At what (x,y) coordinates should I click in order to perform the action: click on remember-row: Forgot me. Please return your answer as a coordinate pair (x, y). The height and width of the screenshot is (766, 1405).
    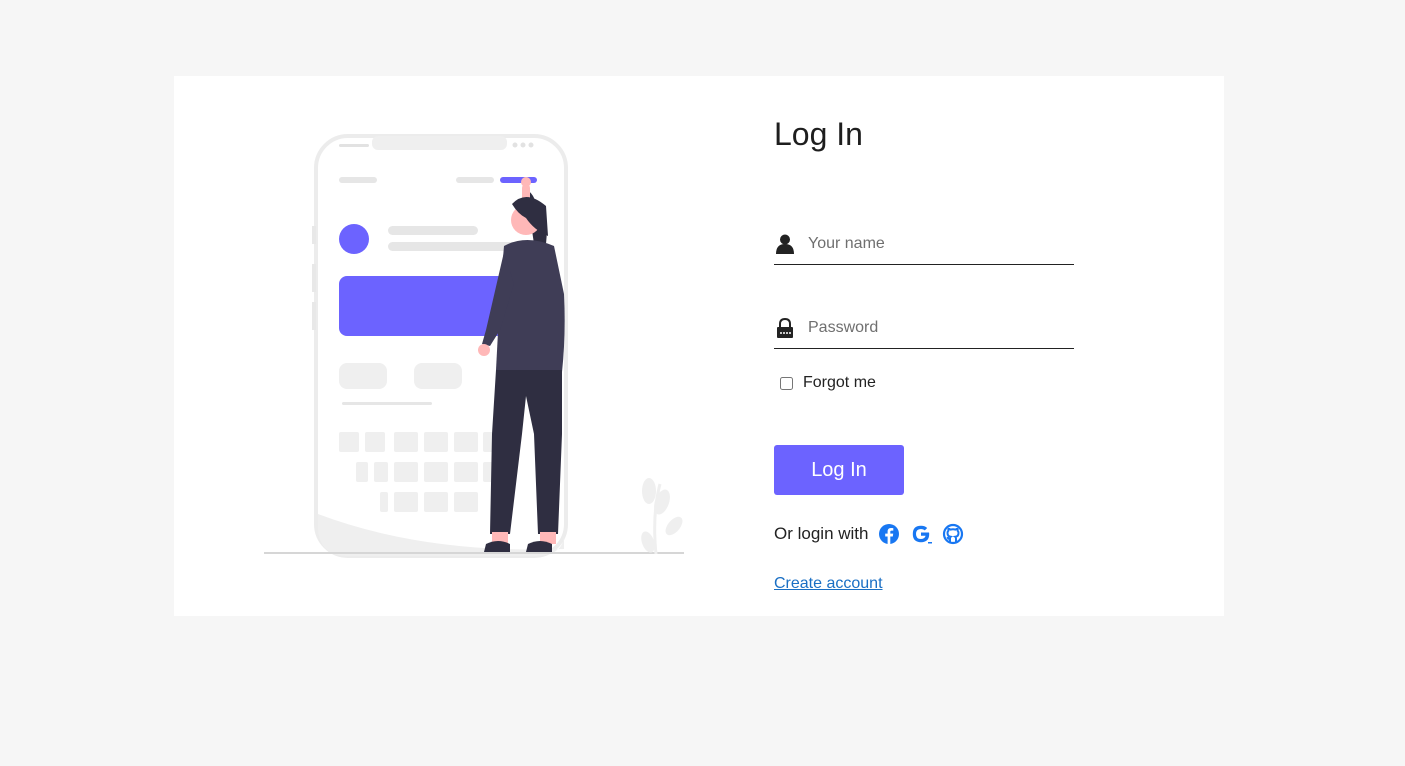
    Looking at the image, I should click on (828, 383).